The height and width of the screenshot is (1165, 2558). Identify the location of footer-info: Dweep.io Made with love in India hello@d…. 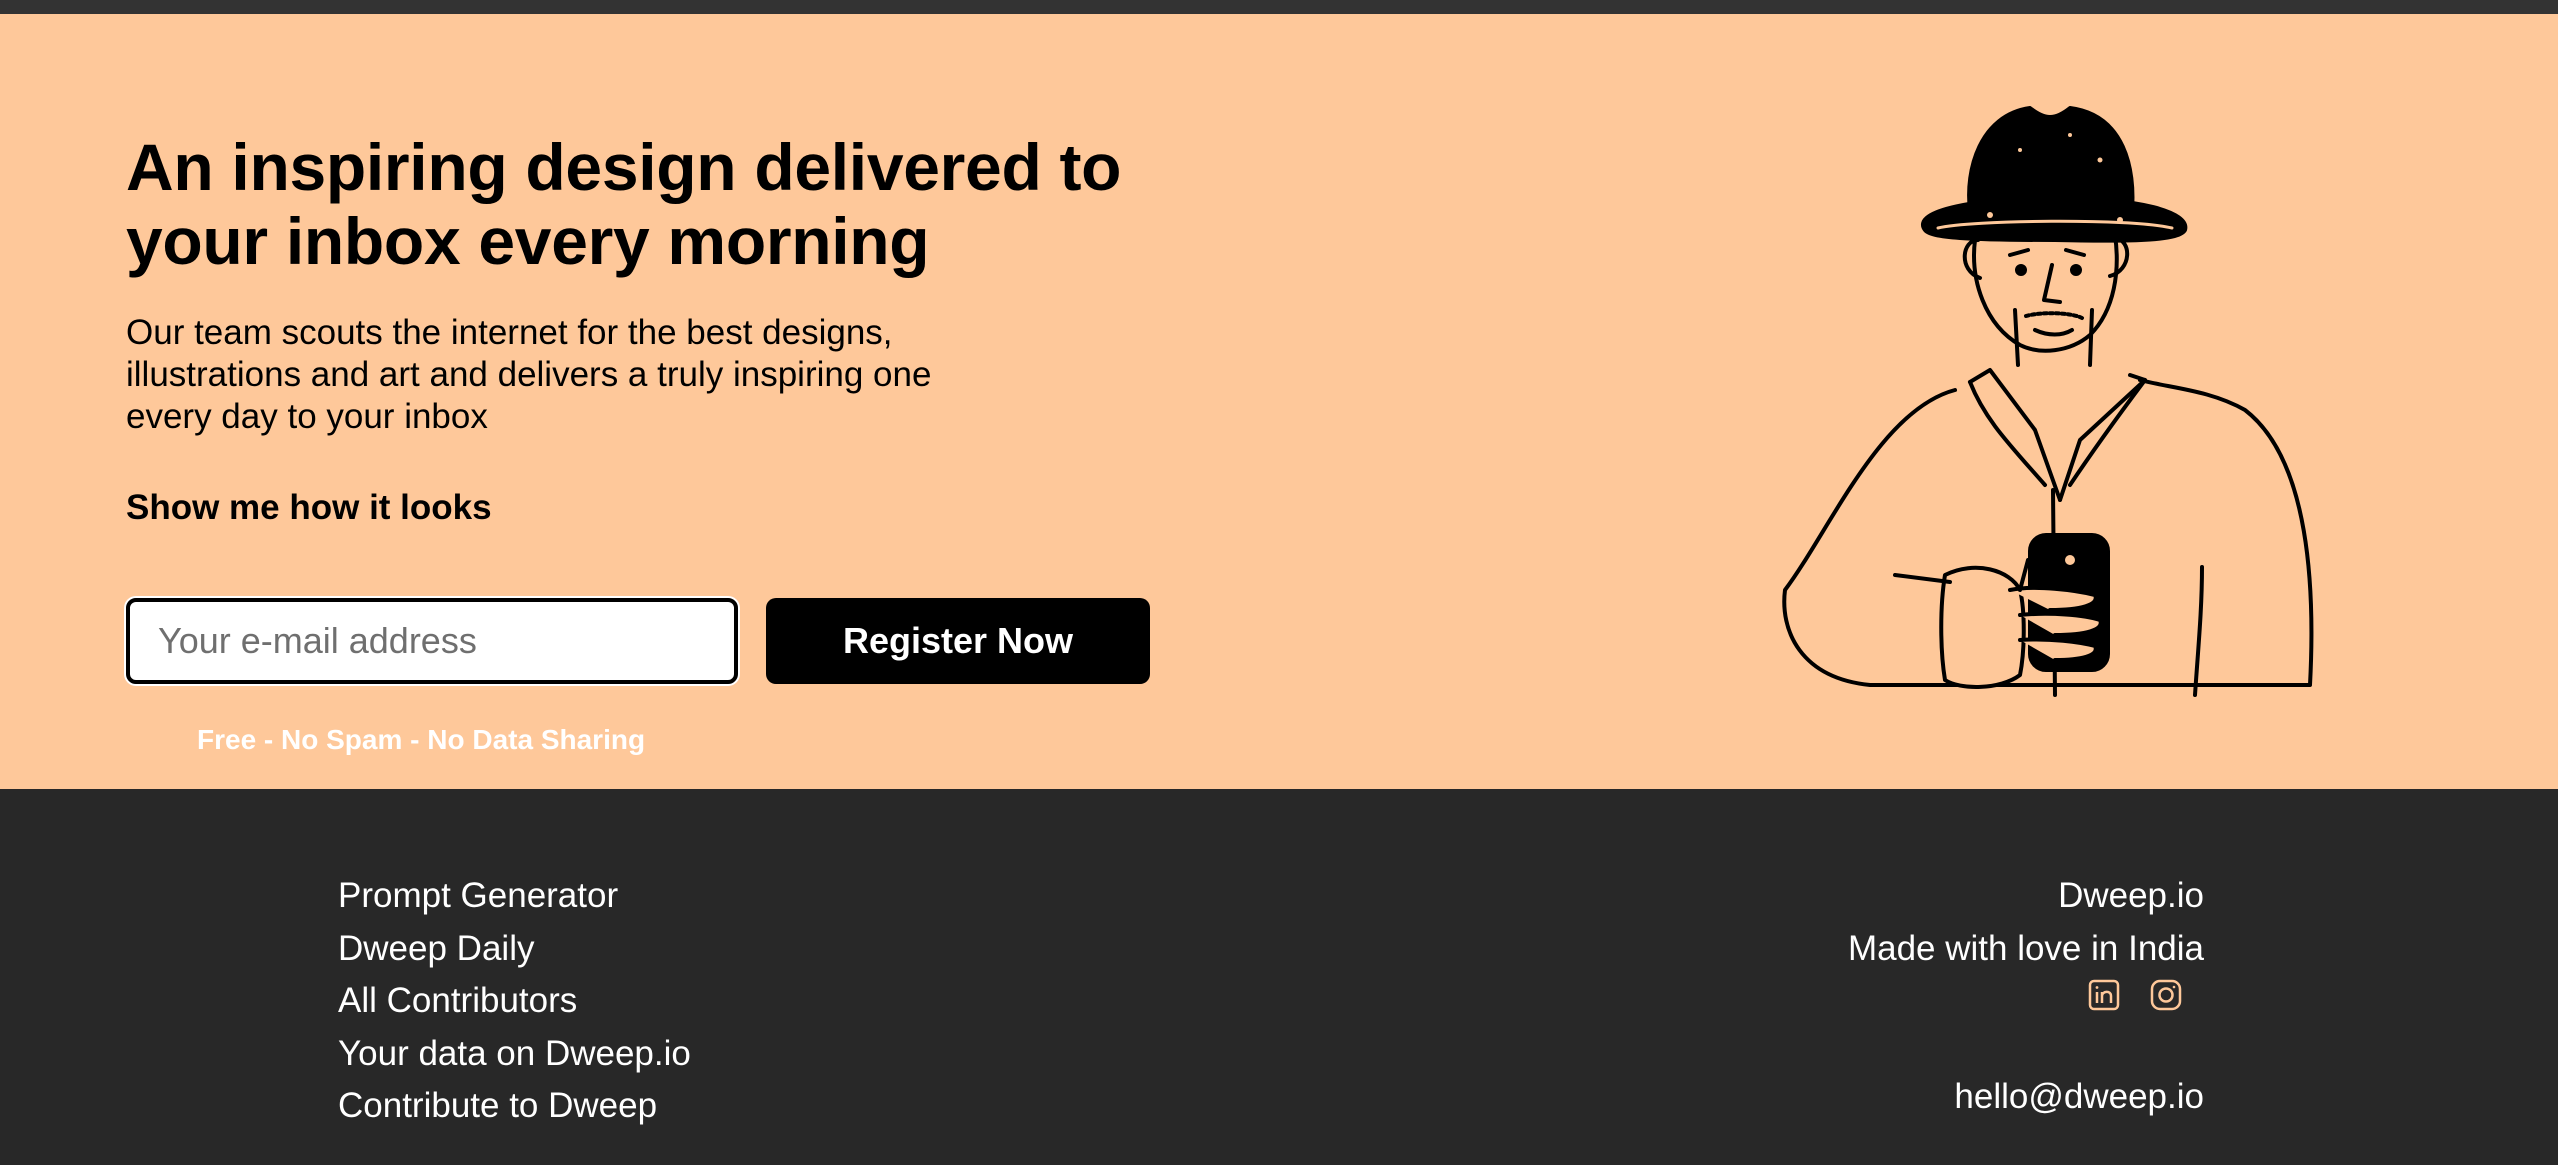
(2026, 996).